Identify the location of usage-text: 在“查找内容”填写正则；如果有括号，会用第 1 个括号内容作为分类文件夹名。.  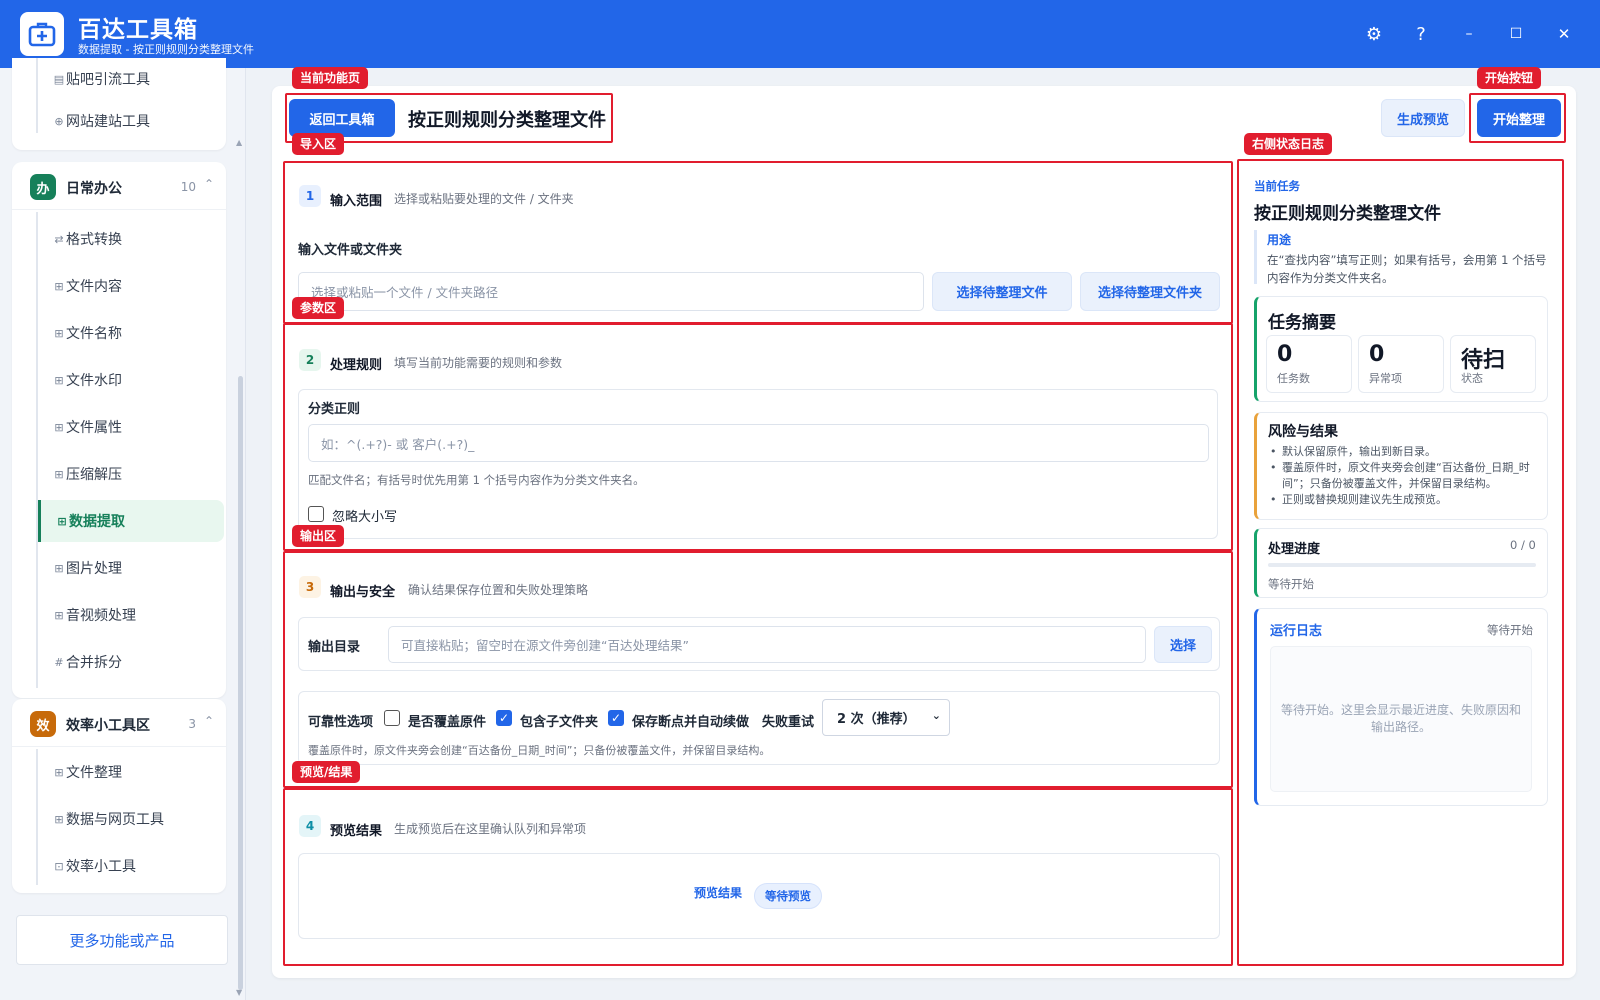
(1407, 269).